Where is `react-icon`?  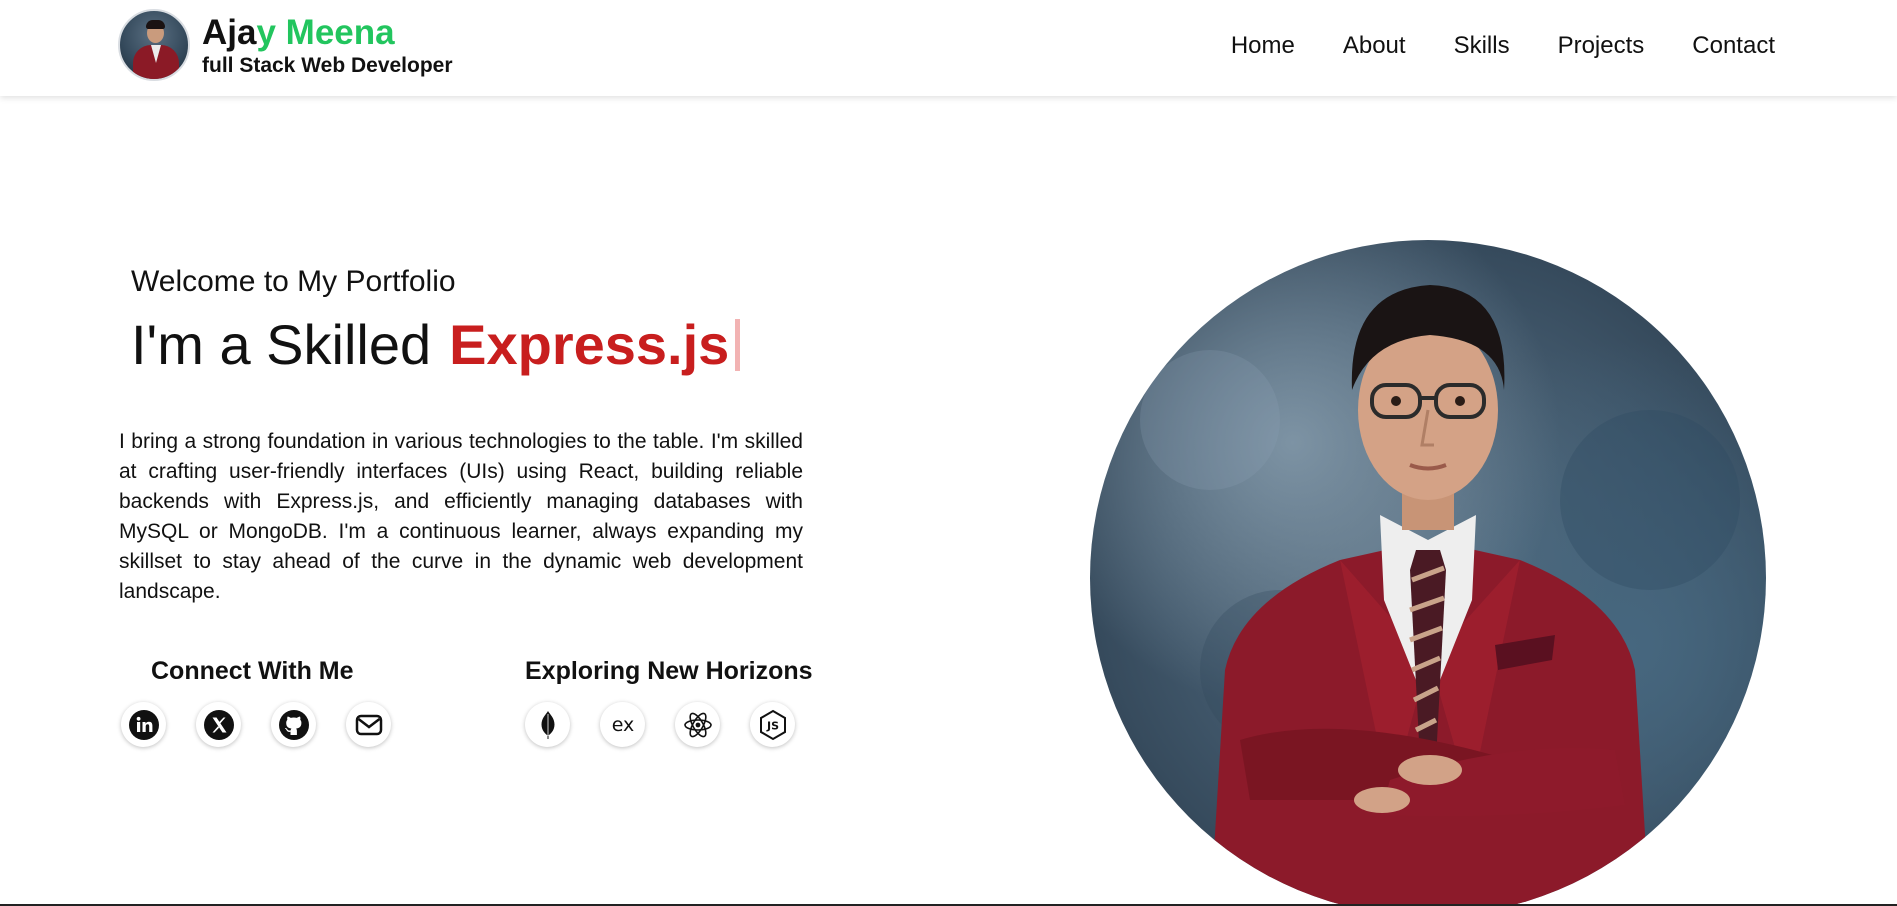 react-icon is located at coordinates (697, 724).